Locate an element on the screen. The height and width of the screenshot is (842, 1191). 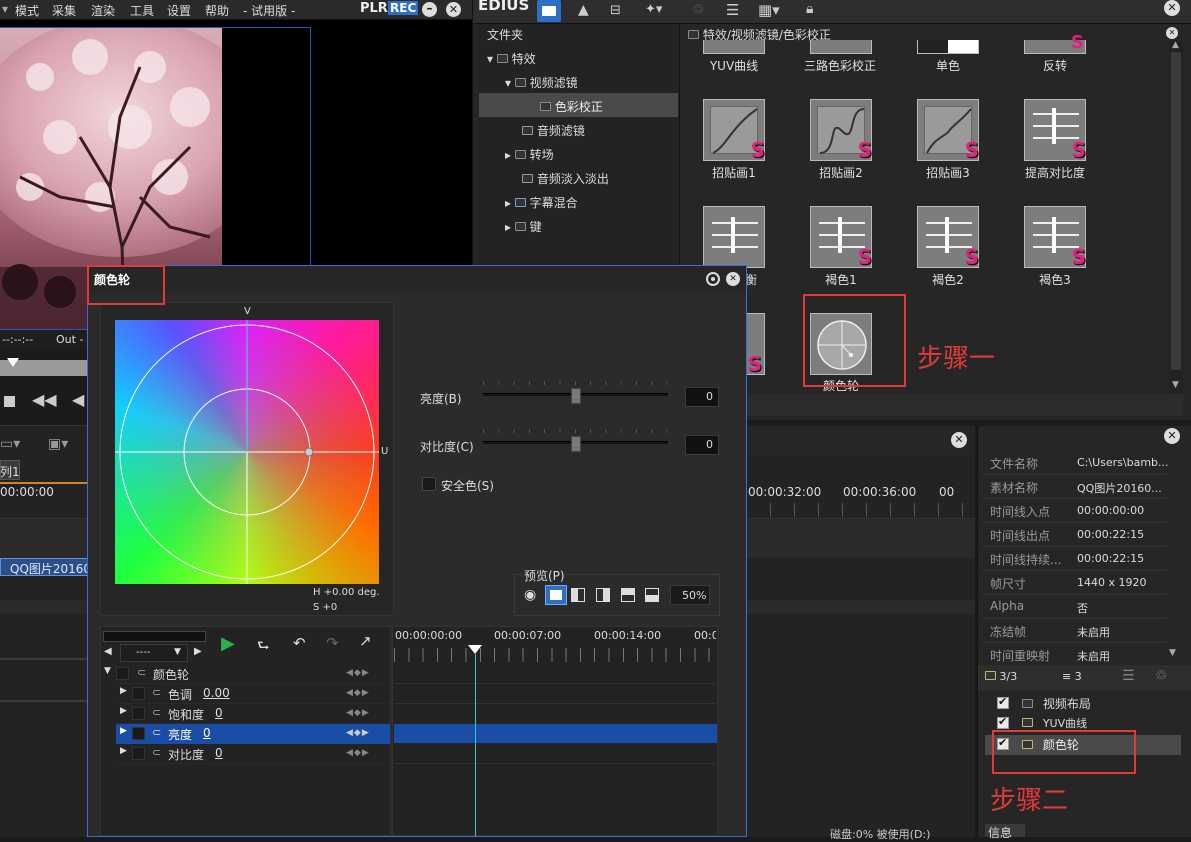
close-icon: ✕ is located at coordinates (453, 9).